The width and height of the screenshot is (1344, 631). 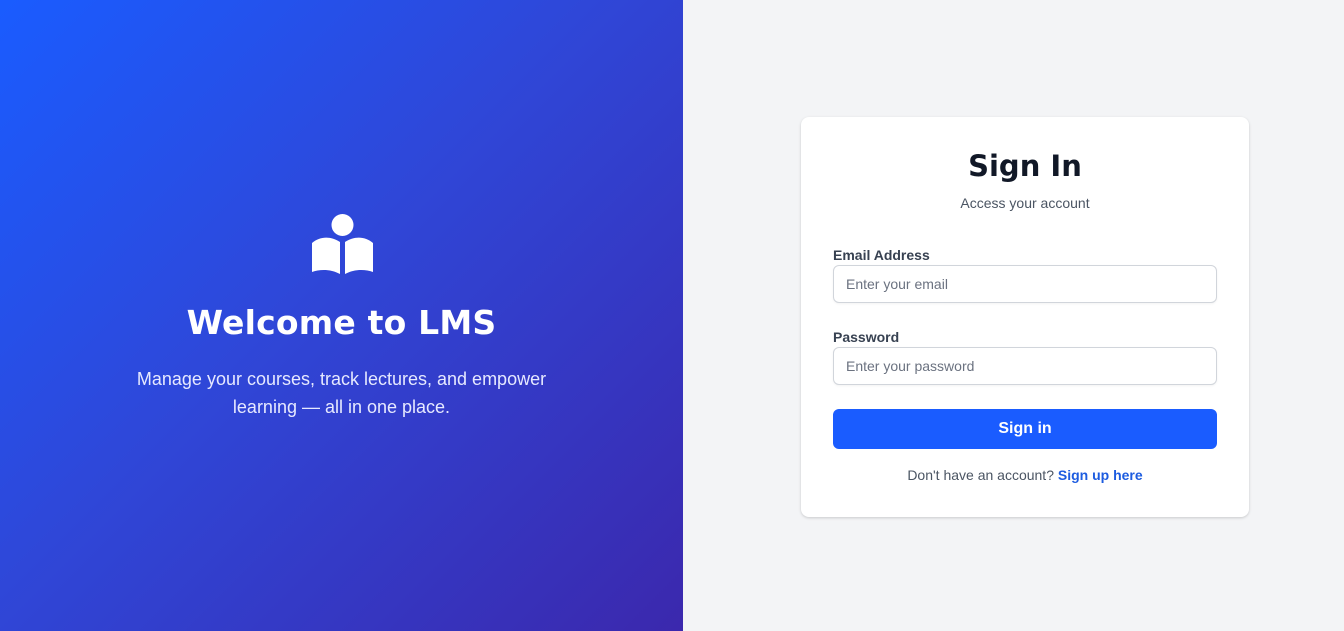 I want to click on welcome-title: Welcome to LMS, so click(x=341, y=322).